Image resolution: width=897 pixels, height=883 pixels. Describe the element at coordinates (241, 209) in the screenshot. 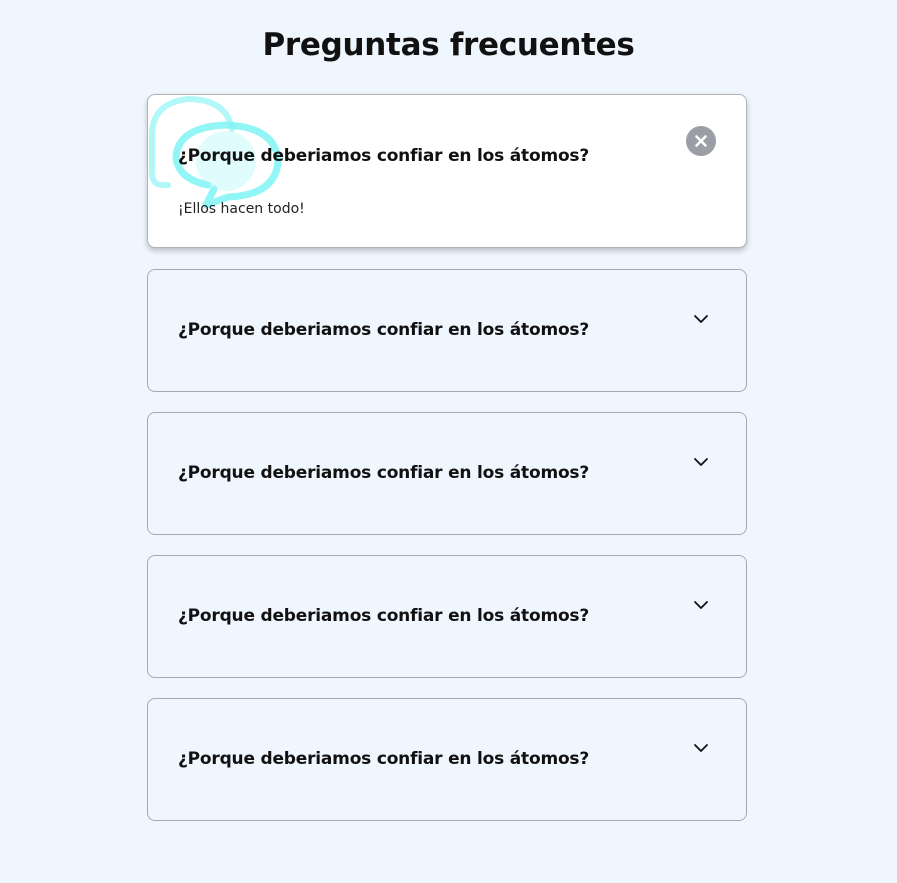

I see `faq-answer: ¡Ellos hacen todo!` at that location.